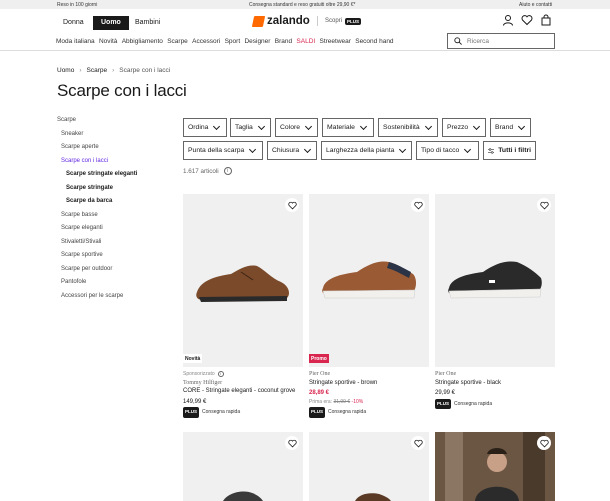 This screenshot has height=501, width=610. What do you see at coordinates (250, 127) in the screenshot?
I see `filter-taglia: Taglia` at bounding box center [250, 127].